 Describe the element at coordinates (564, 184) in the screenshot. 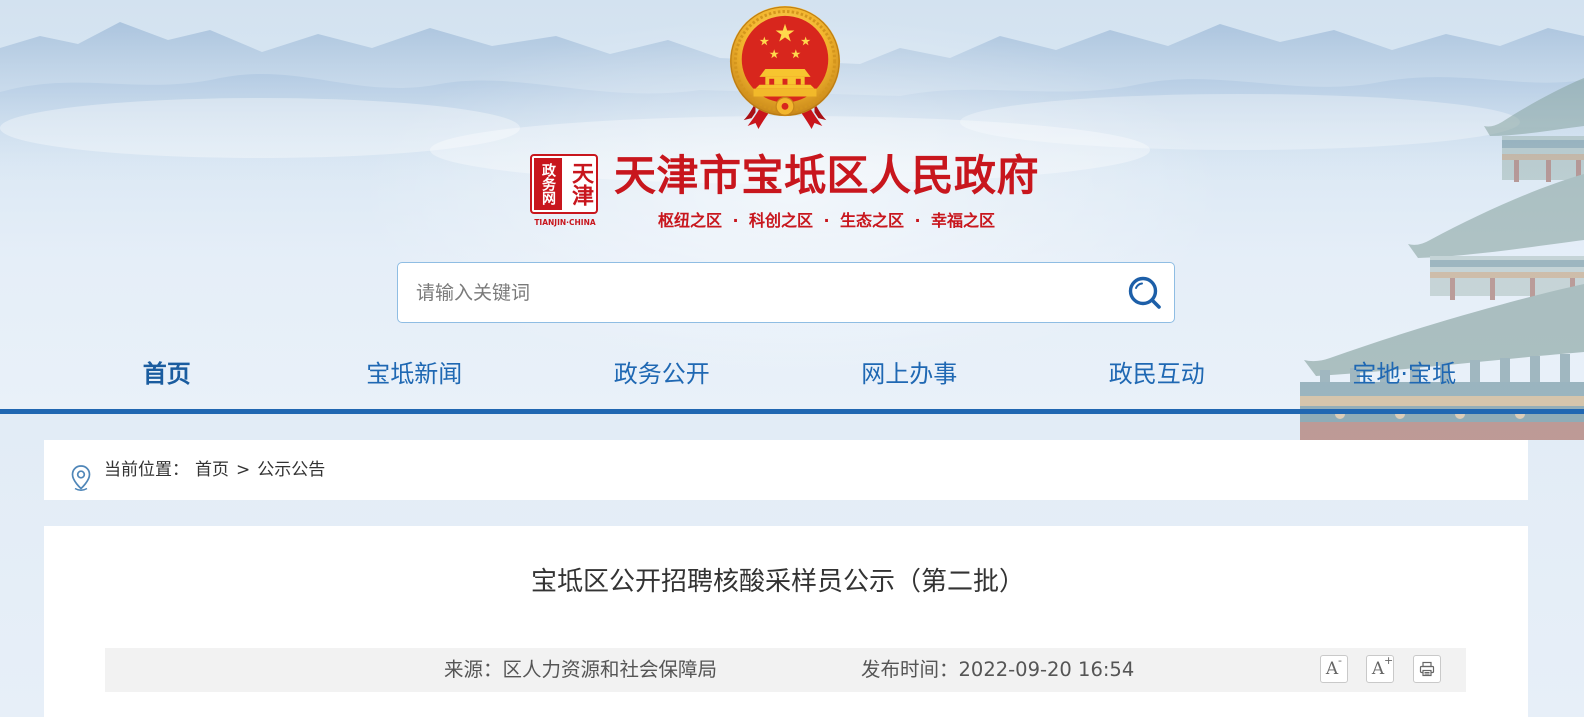

I see `seal-frame: 政务网 天津` at that location.